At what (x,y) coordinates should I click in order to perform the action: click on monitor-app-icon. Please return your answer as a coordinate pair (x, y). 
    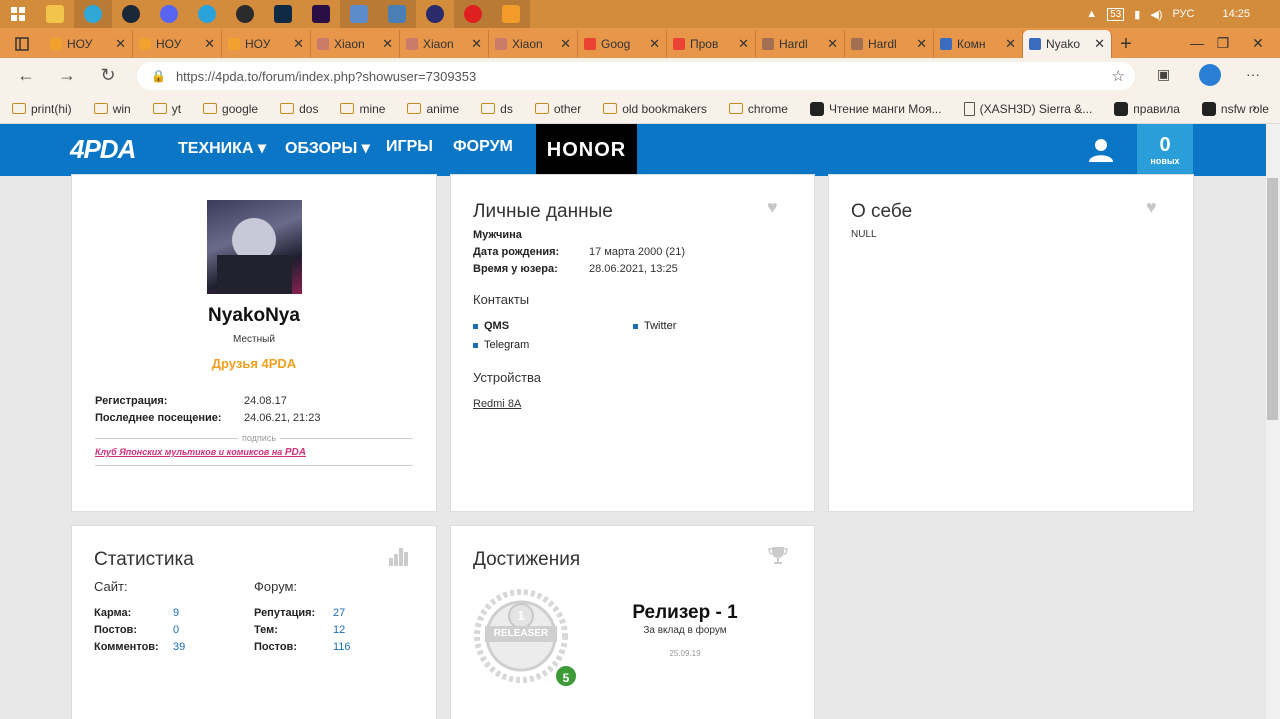
    Looking at the image, I should click on (397, 14).